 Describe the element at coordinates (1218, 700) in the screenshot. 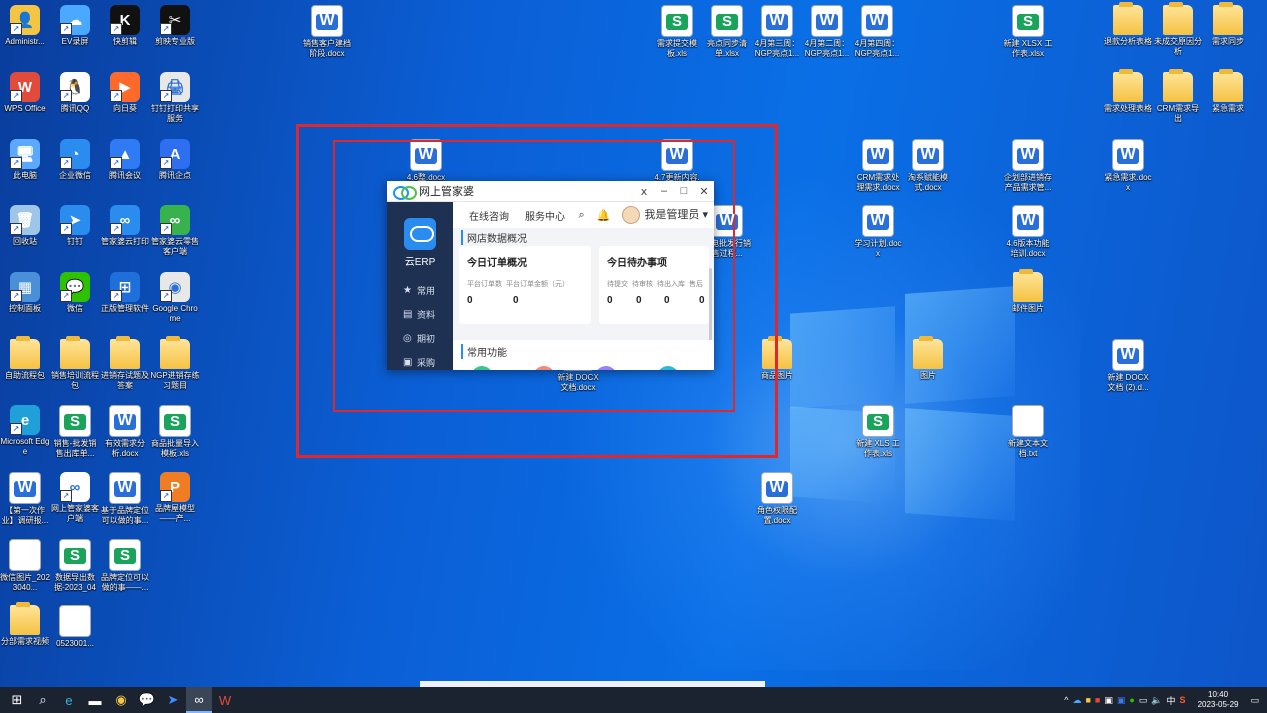

I see `clock: 10:40 2023-05-29` at that location.